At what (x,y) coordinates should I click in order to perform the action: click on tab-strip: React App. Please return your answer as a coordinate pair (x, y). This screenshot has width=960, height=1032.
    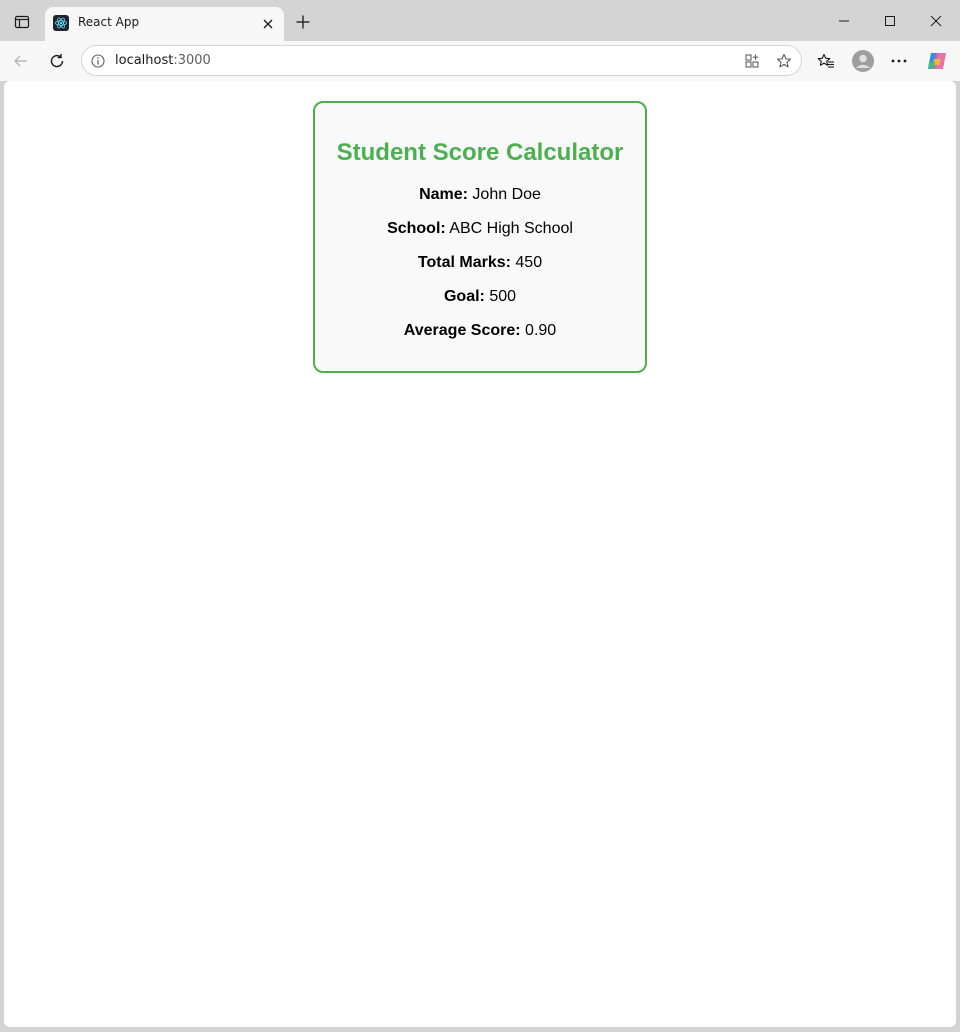
    Looking at the image, I should click on (480, 20).